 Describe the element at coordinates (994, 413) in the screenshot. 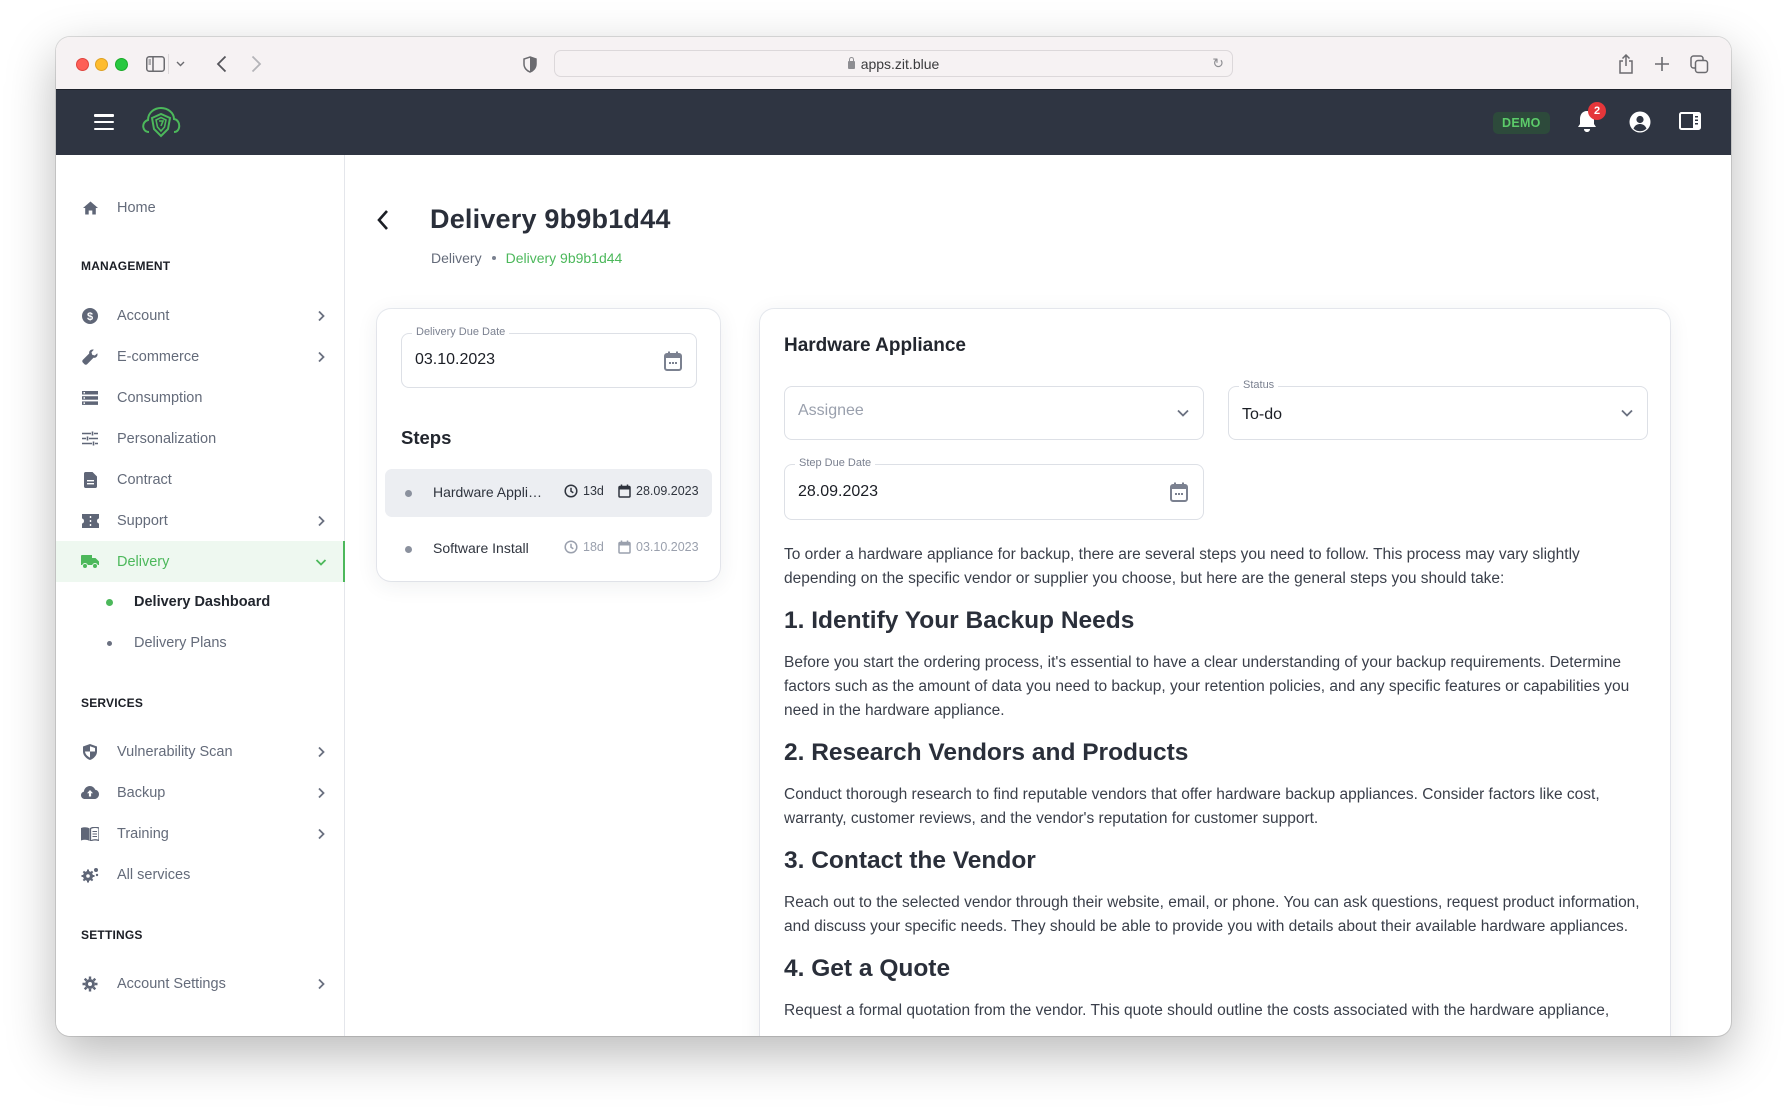

I see `assignee-select: Assignee` at that location.